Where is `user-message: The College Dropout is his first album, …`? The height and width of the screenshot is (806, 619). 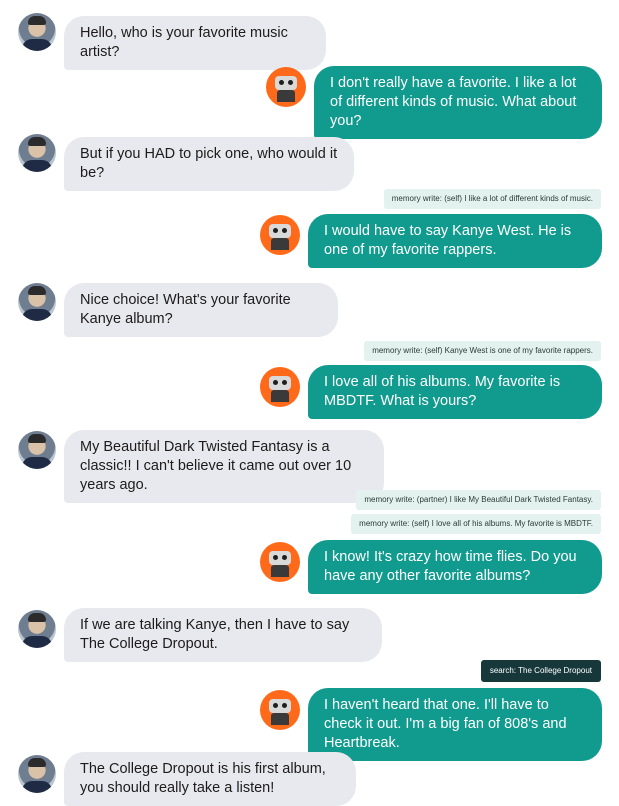
user-message: The College Dropout is his first album, … is located at coordinates (210, 779).